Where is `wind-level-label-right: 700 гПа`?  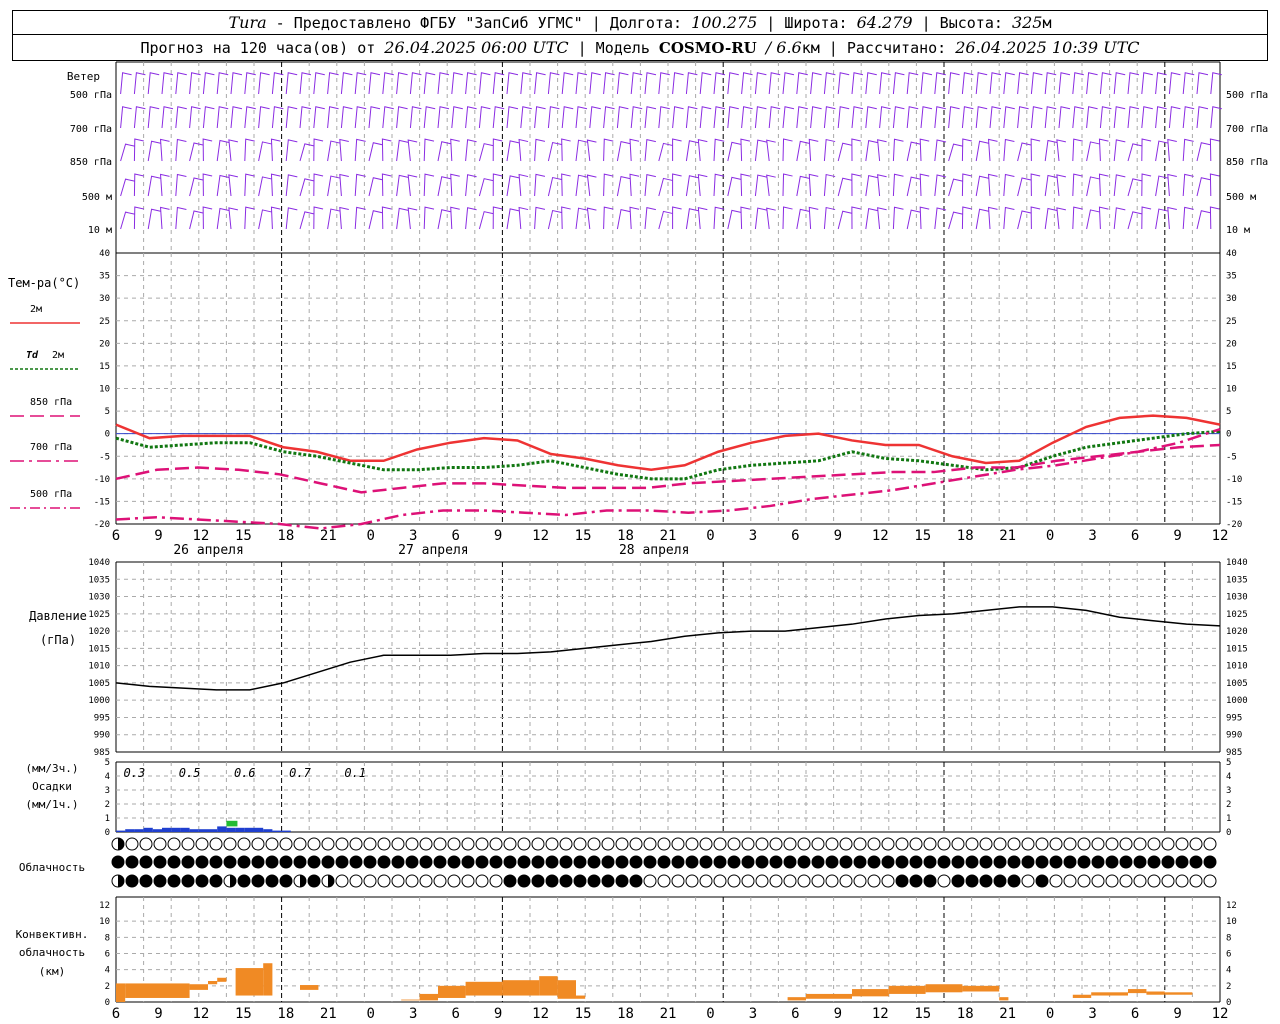 wind-level-label-right: 700 гПа is located at coordinates (1247, 129).